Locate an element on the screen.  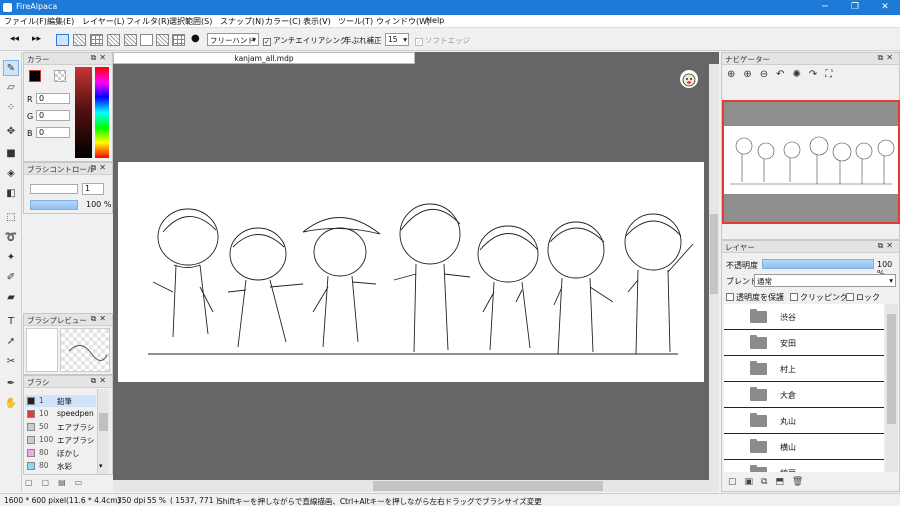
lasso-tool-icon: ➰ is located at coordinates (11, 238).